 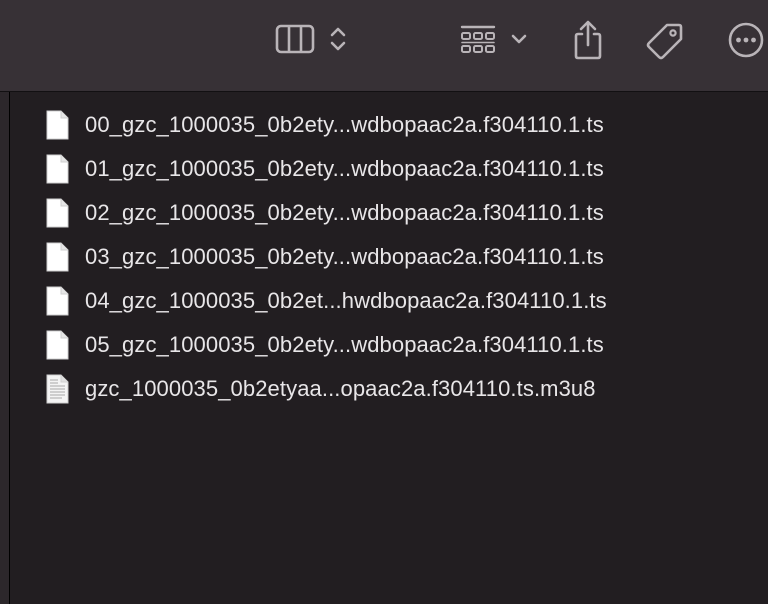 I want to click on more-button, so click(x=746, y=40).